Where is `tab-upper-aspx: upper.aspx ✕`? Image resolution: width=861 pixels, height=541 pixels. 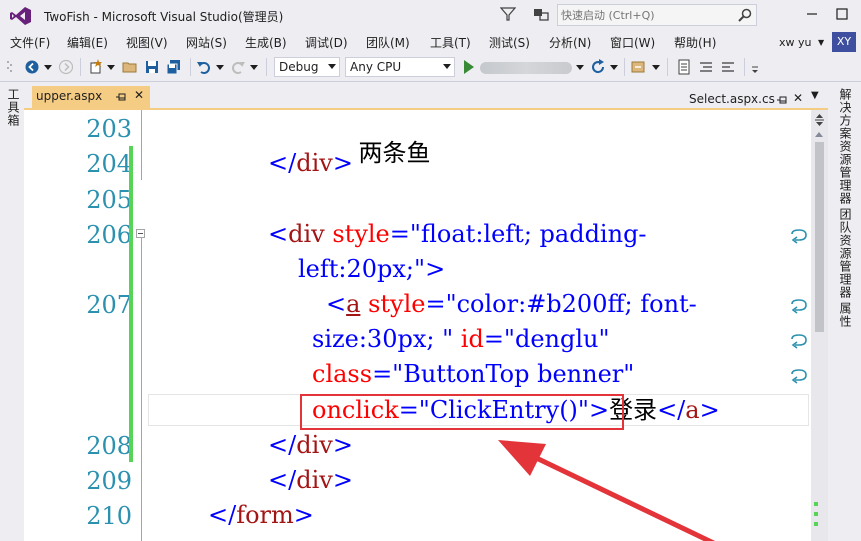
tab-upper-aspx: upper.aspx ✕ is located at coordinates (91, 97).